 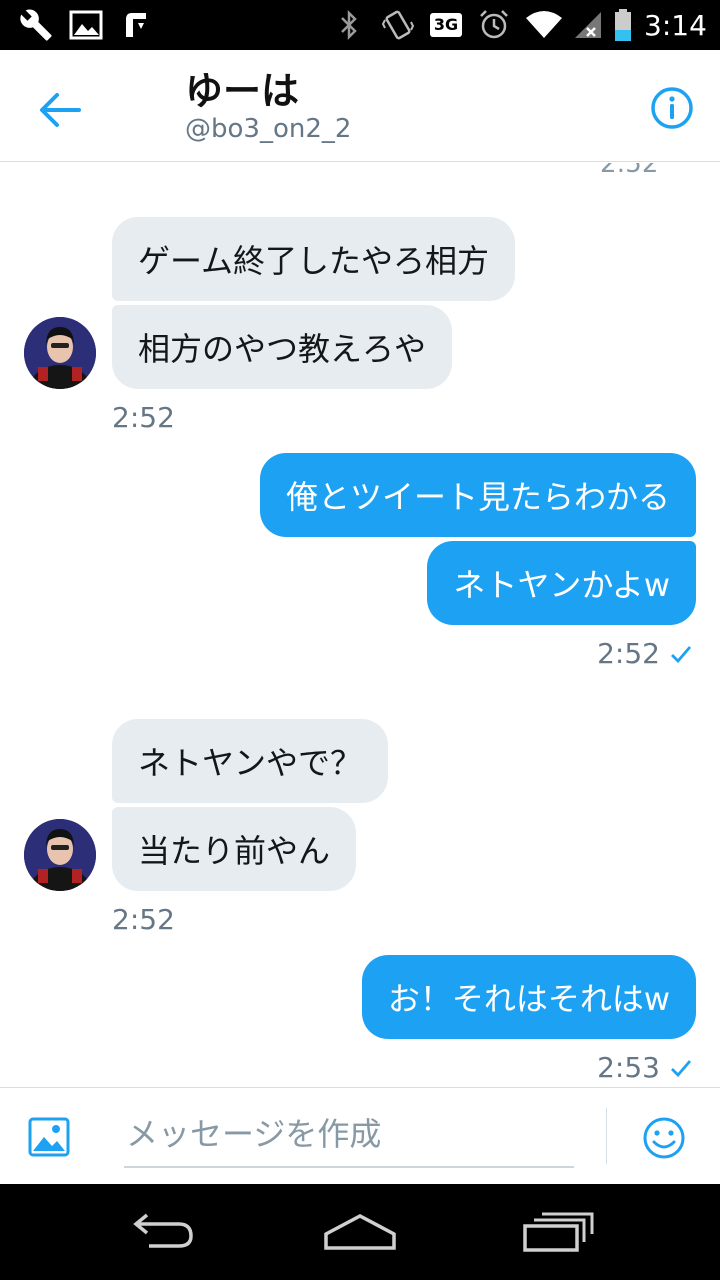 I want to click on status-bar: 3G 3:14, so click(x=360, y=25).